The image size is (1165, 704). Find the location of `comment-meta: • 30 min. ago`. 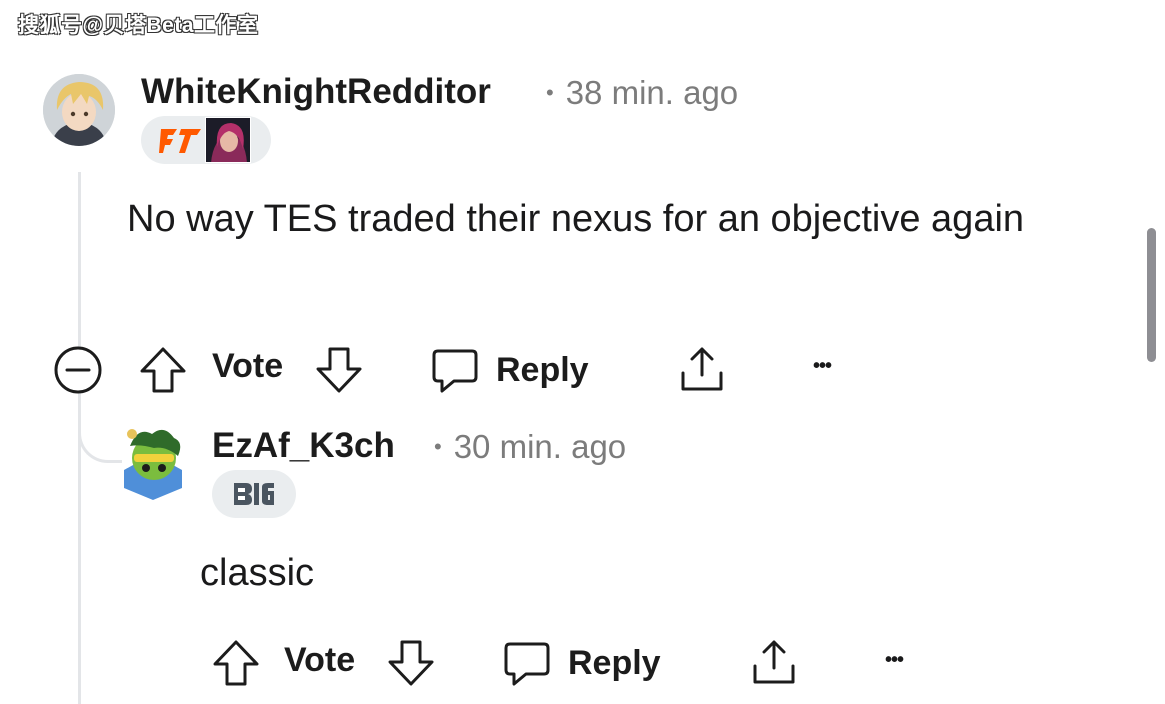

comment-meta: • 30 min. ago is located at coordinates (530, 447).